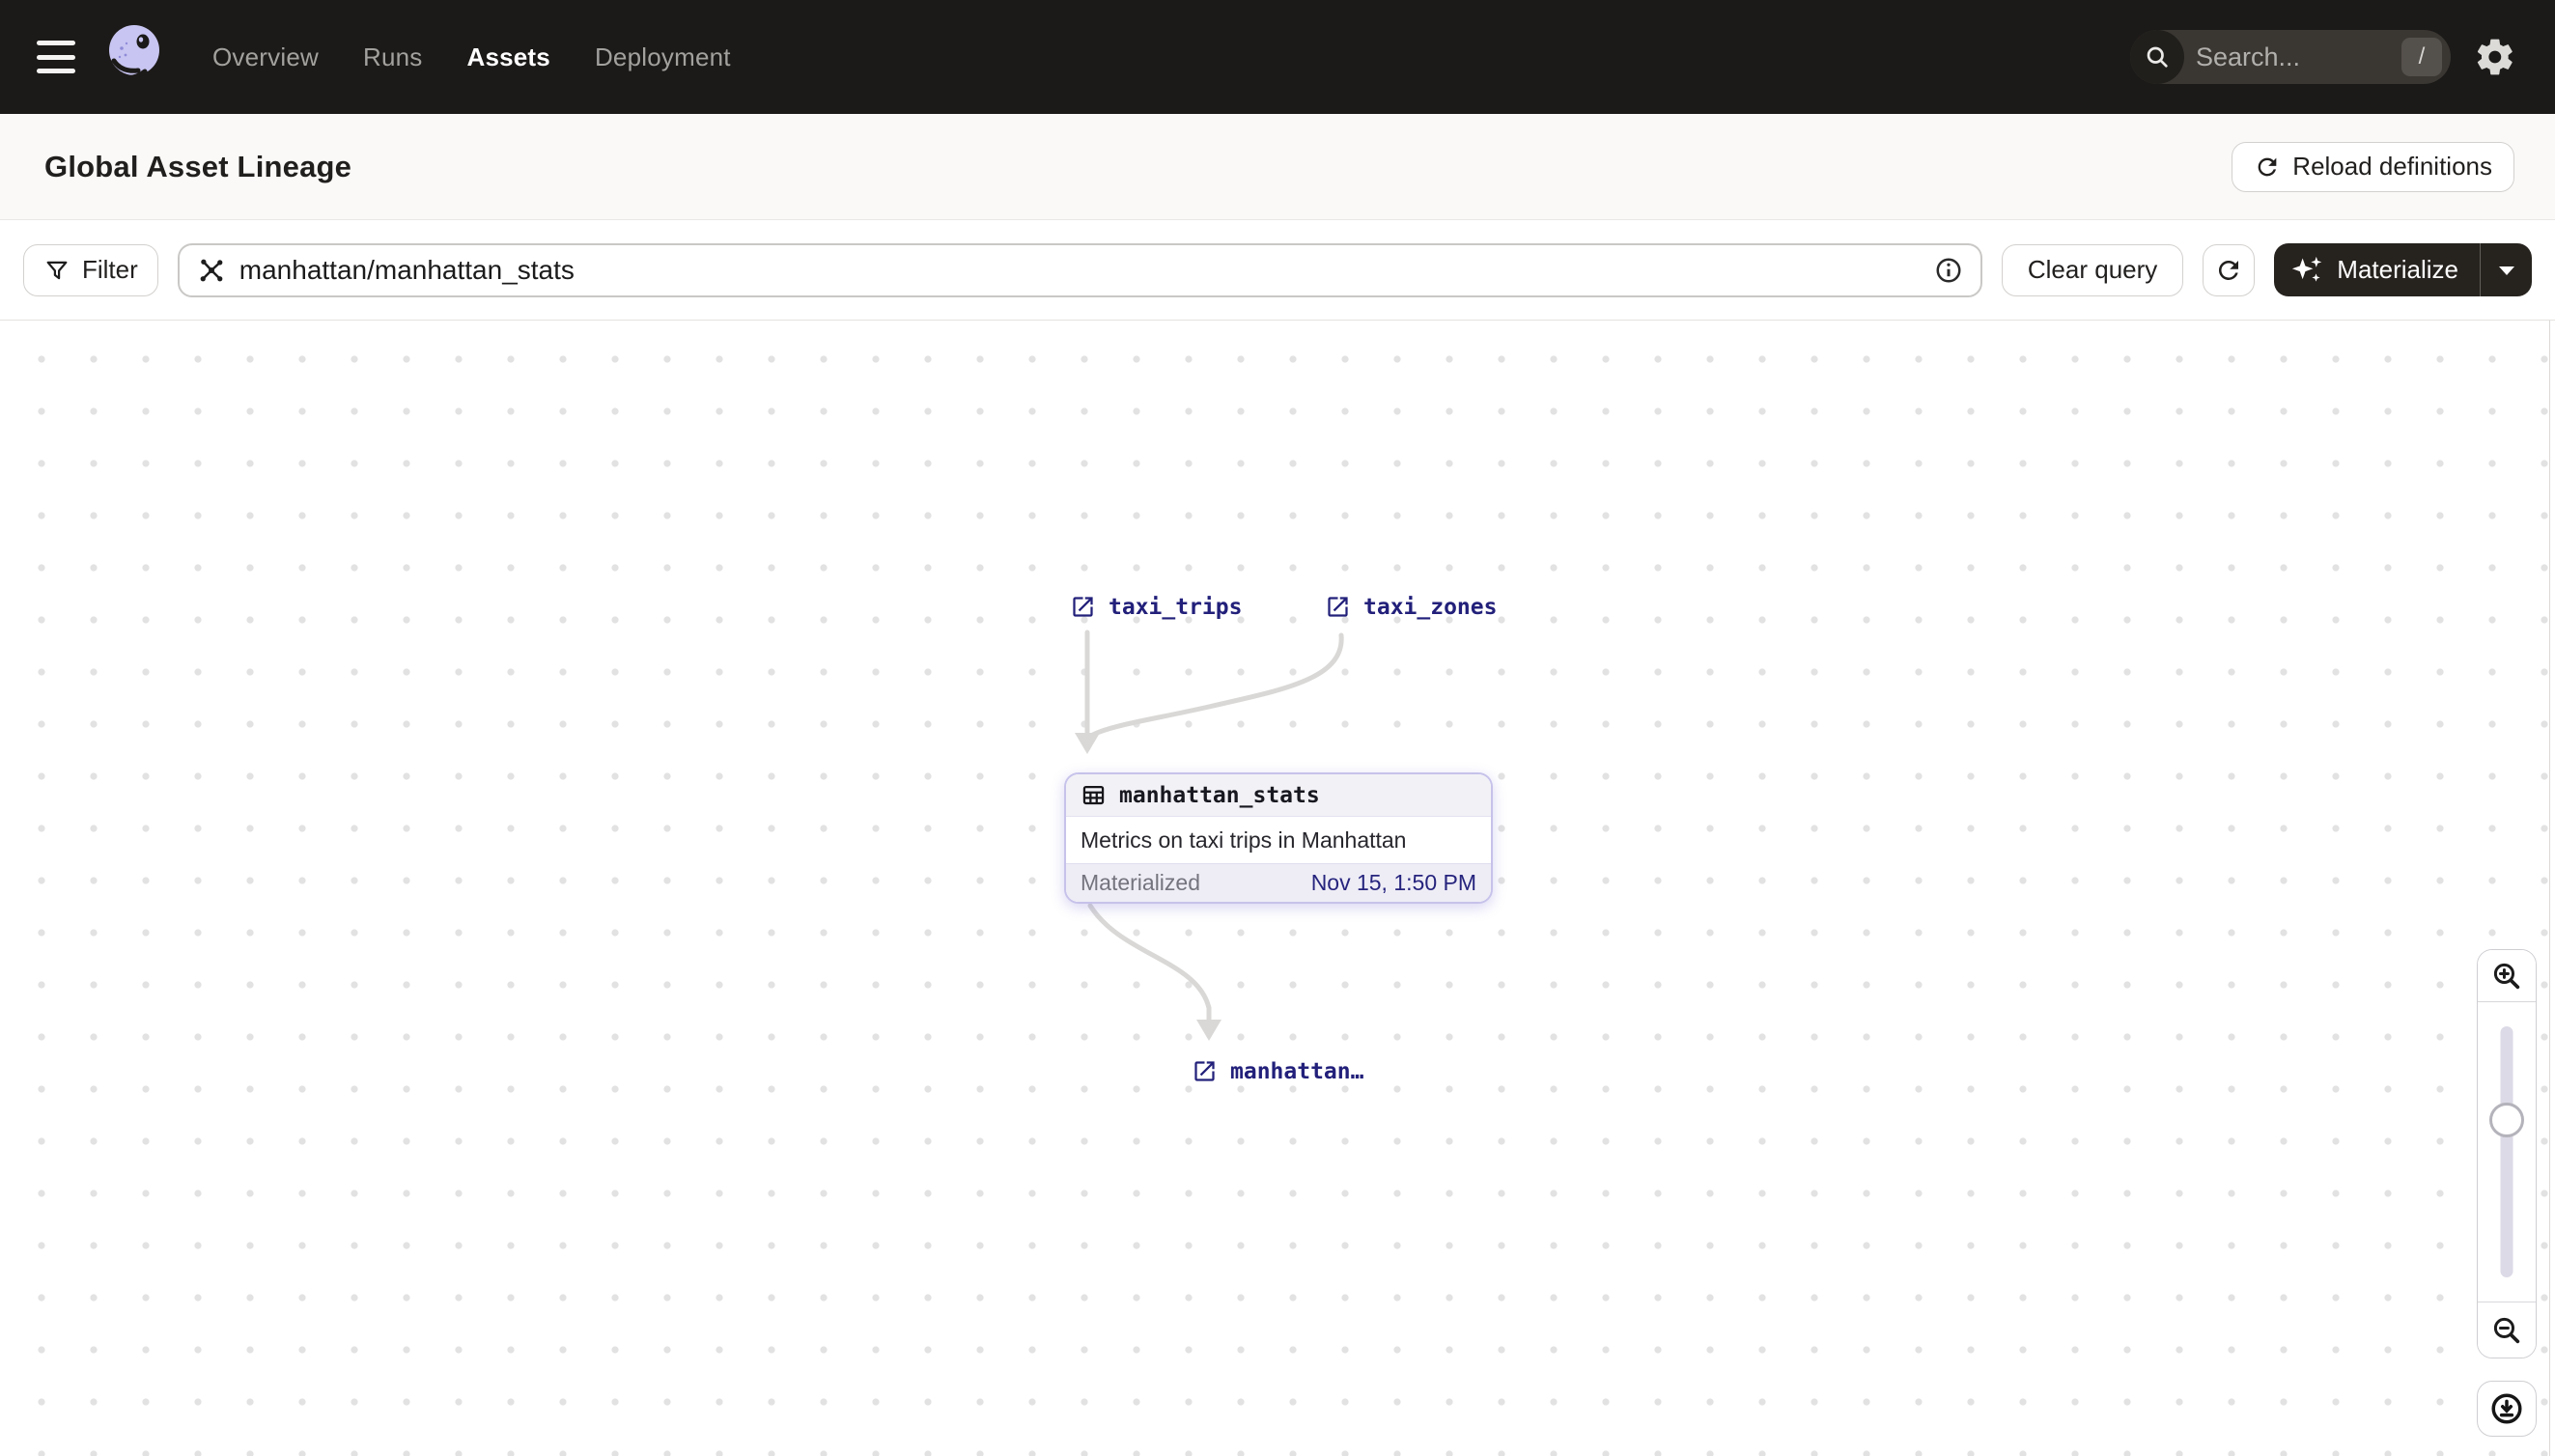 The height and width of the screenshot is (1456, 2555). I want to click on search-icon, so click(2157, 57).